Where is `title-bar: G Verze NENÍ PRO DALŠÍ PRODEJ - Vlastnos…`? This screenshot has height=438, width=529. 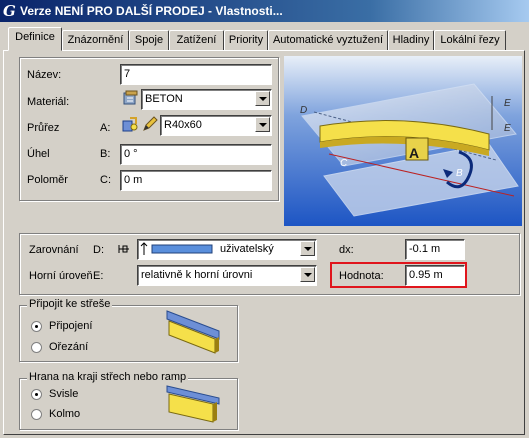
title-bar: G Verze NENÍ PRO DALŠÍ PRODEJ - Vlastnos… is located at coordinates (264, 11).